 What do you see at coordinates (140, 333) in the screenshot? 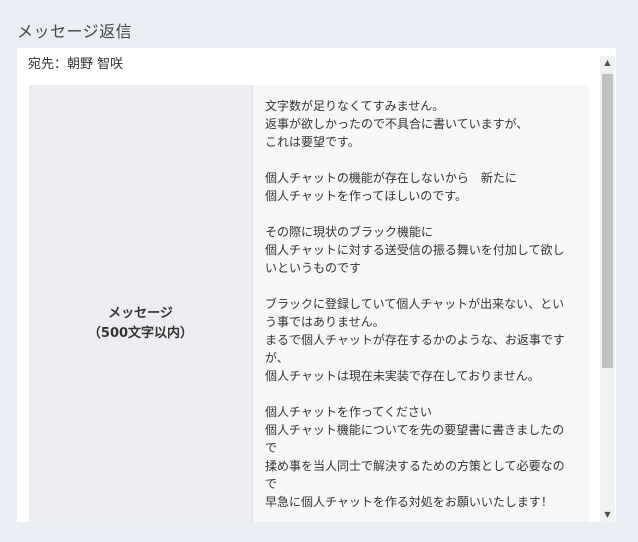
I see `message-label-limit: （500文字以内）` at bounding box center [140, 333].